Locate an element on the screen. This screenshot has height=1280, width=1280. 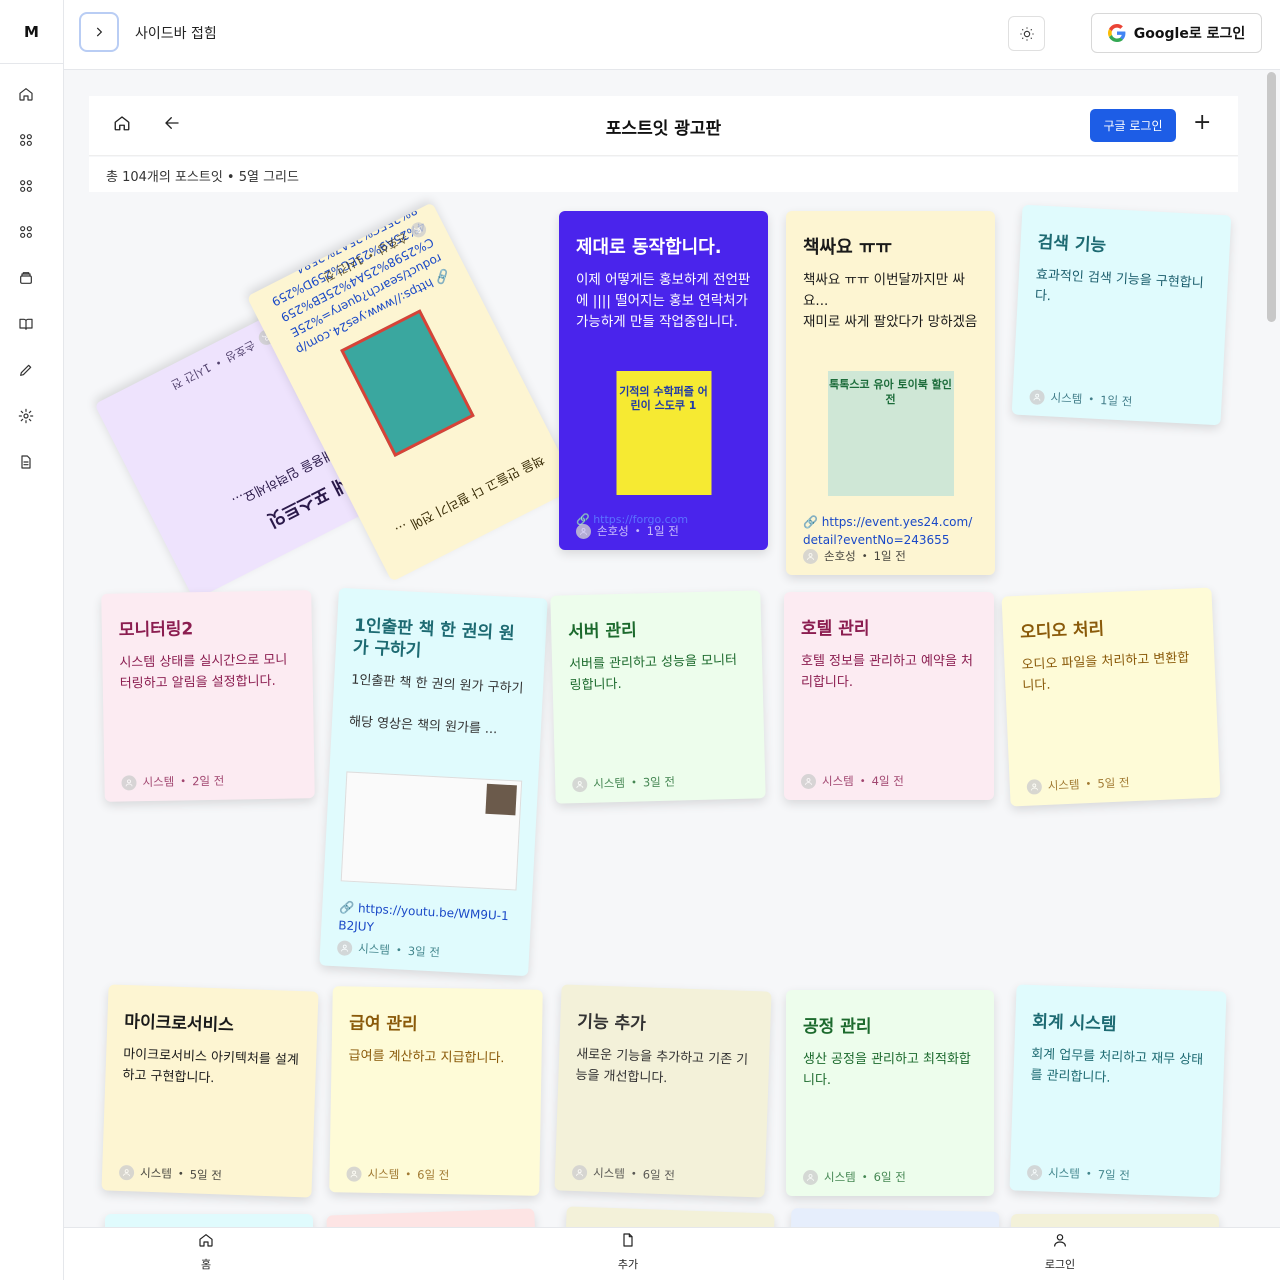
sidebar-home-icon is located at coordinates (26, 94).